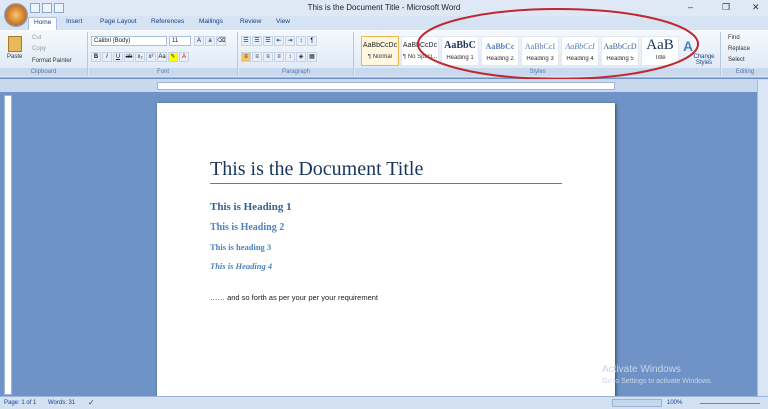  Describe the element at coordinates (637, 403) in the screenshot. I see `view-buttons` at that location.